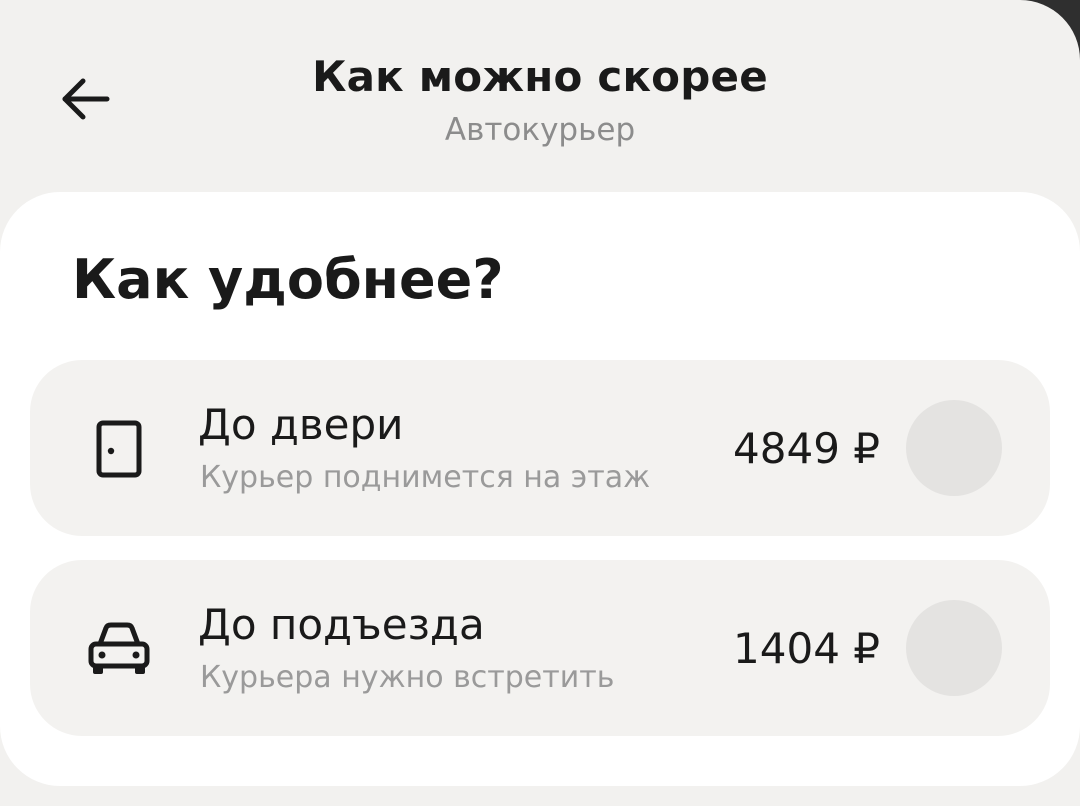  What do you see at coordinates (301, 424) in the screenshot?
I see `option-label: До двери` at bounding box center [301, 424].